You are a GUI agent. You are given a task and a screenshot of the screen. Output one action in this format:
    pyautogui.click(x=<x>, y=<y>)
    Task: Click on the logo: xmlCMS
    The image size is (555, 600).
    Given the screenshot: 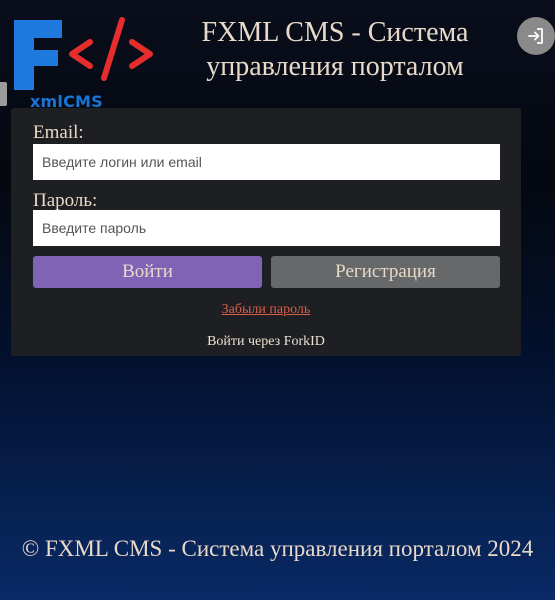 What is the action you would take?
    pyautogui.click(x=85, y=62)
    